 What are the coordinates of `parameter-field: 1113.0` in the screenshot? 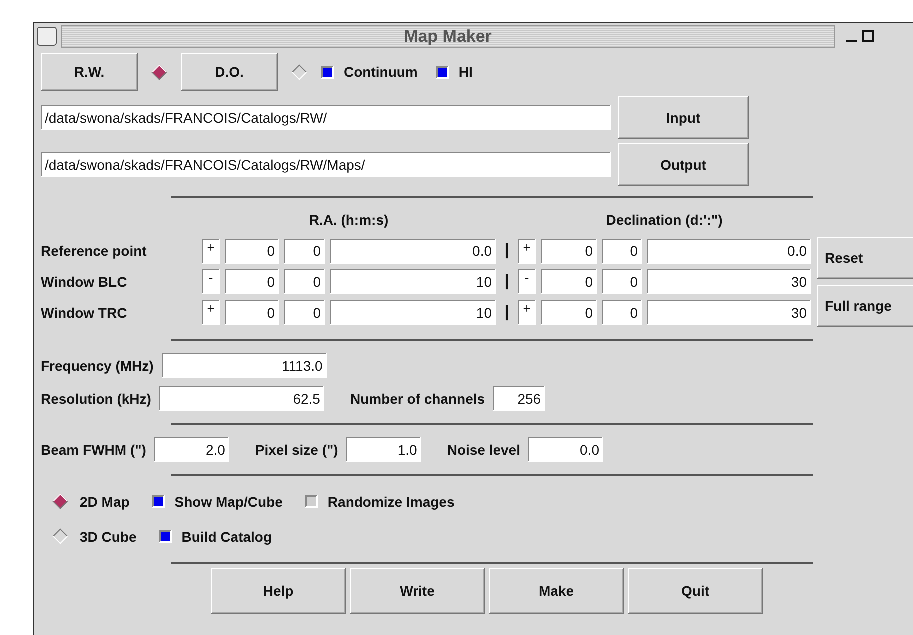 It's located at (244, 365).